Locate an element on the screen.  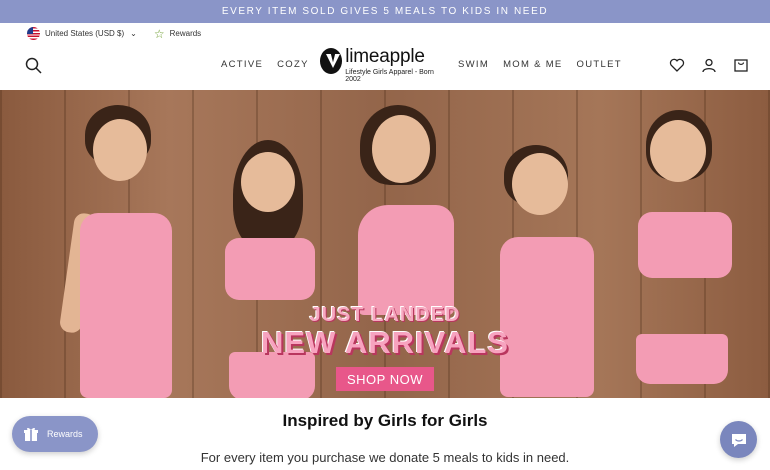
header-icons is located at coordinates (709, 65).